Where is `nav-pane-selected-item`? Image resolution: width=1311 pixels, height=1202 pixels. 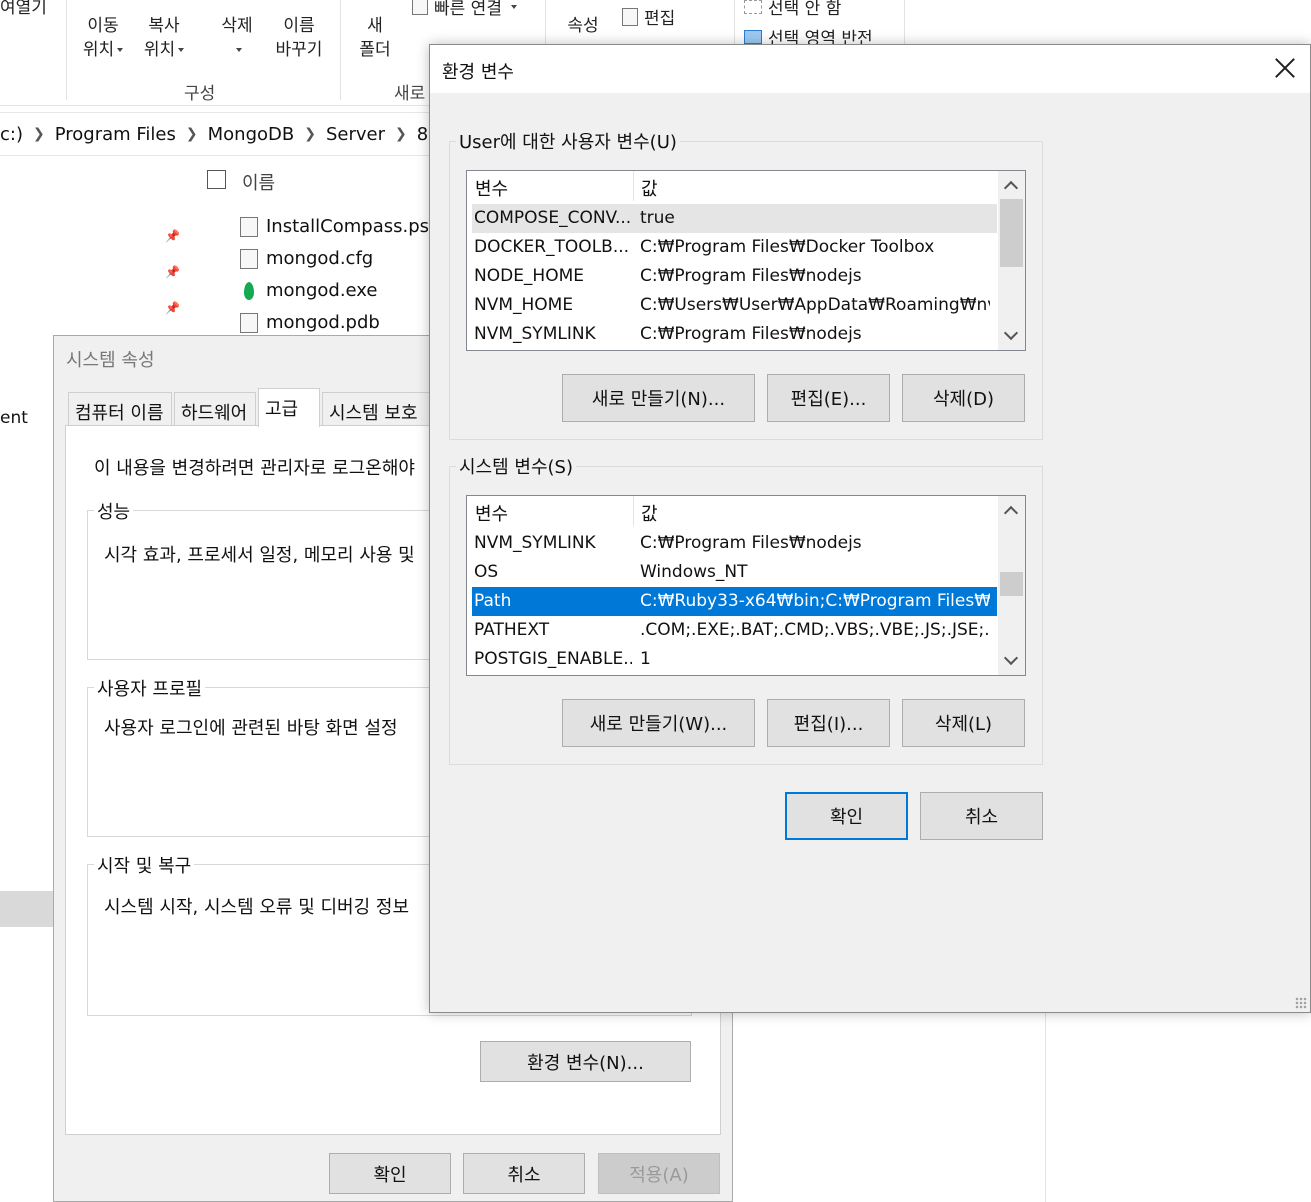
nav-pane-selected-item is located at coordinates (27, 909).